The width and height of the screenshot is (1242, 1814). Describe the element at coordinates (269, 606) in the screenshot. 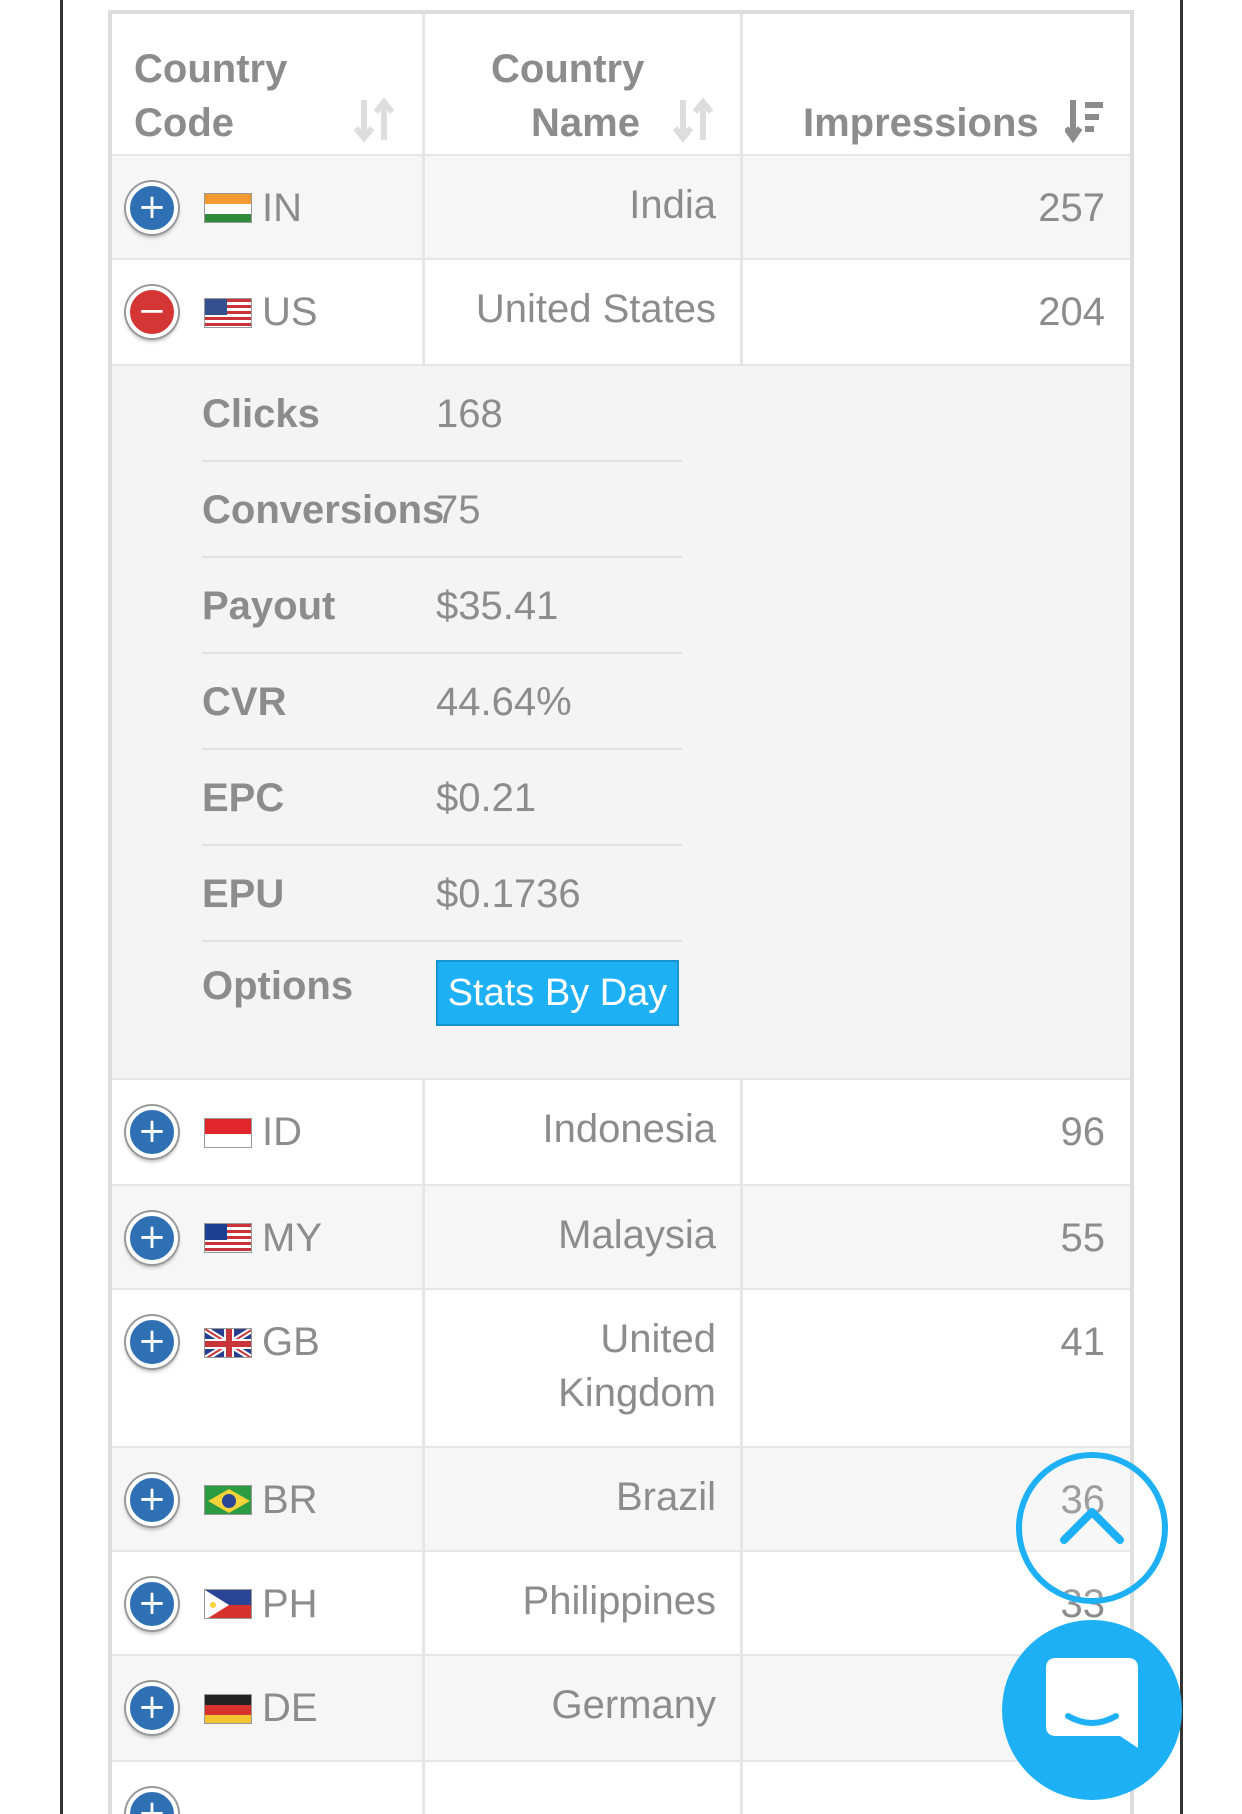

I see `detail-label: Payout` at that location.